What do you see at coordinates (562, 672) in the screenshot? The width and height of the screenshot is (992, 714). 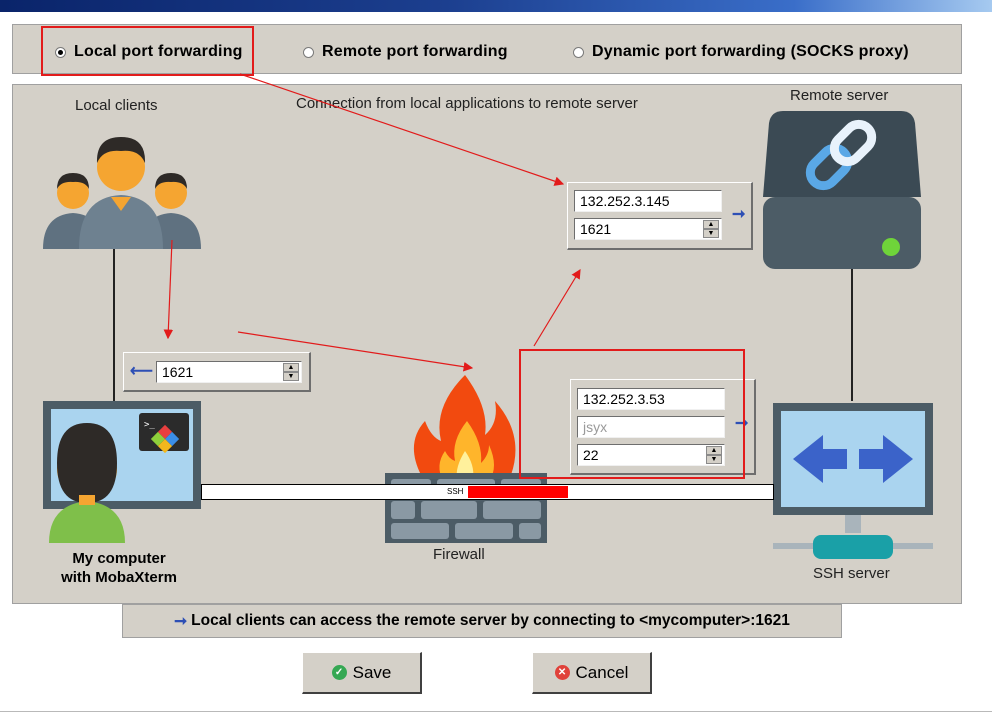 I see `close-icon: ✕` at bounding box center [562, 672].